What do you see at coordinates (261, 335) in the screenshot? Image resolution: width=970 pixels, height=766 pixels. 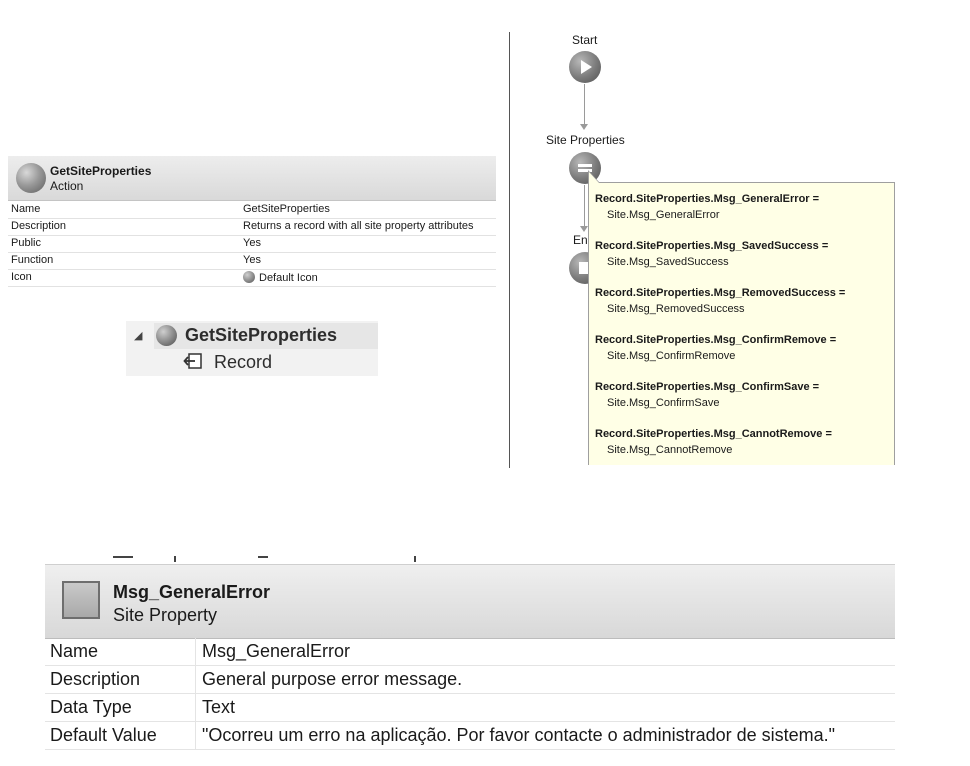 I see `tree-node-getsiteproperties: GetSiteProperties` at bounding box center [261, 335].